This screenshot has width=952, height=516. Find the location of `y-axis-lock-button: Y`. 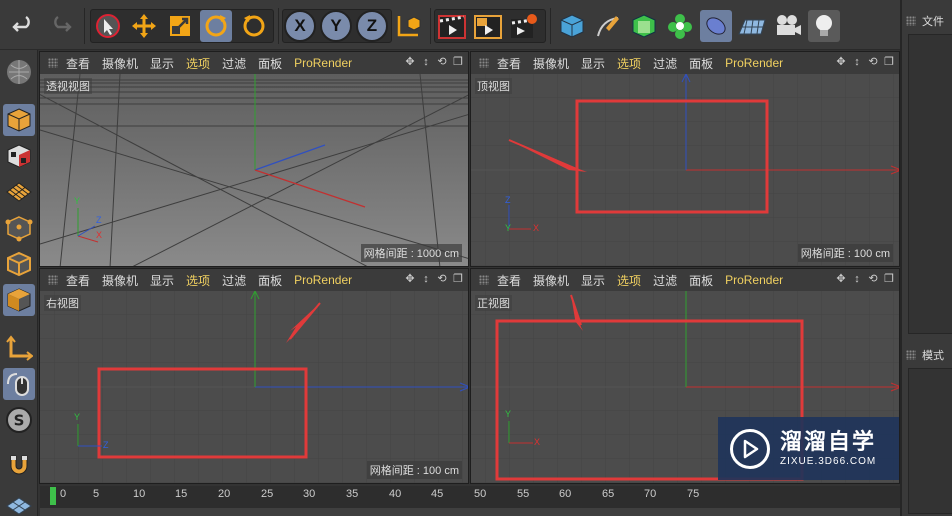

y-axis-lock-button: Y is located at coordinates (336, 26).